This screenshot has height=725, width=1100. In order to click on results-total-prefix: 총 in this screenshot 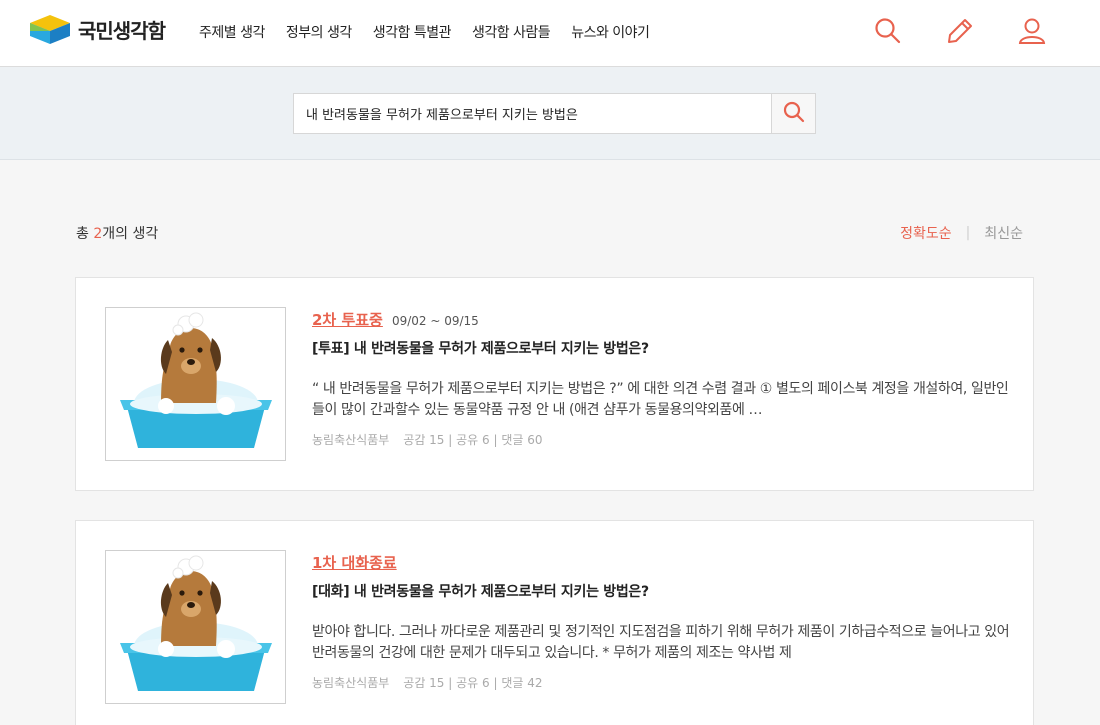, I will do `click(85, 234)`.